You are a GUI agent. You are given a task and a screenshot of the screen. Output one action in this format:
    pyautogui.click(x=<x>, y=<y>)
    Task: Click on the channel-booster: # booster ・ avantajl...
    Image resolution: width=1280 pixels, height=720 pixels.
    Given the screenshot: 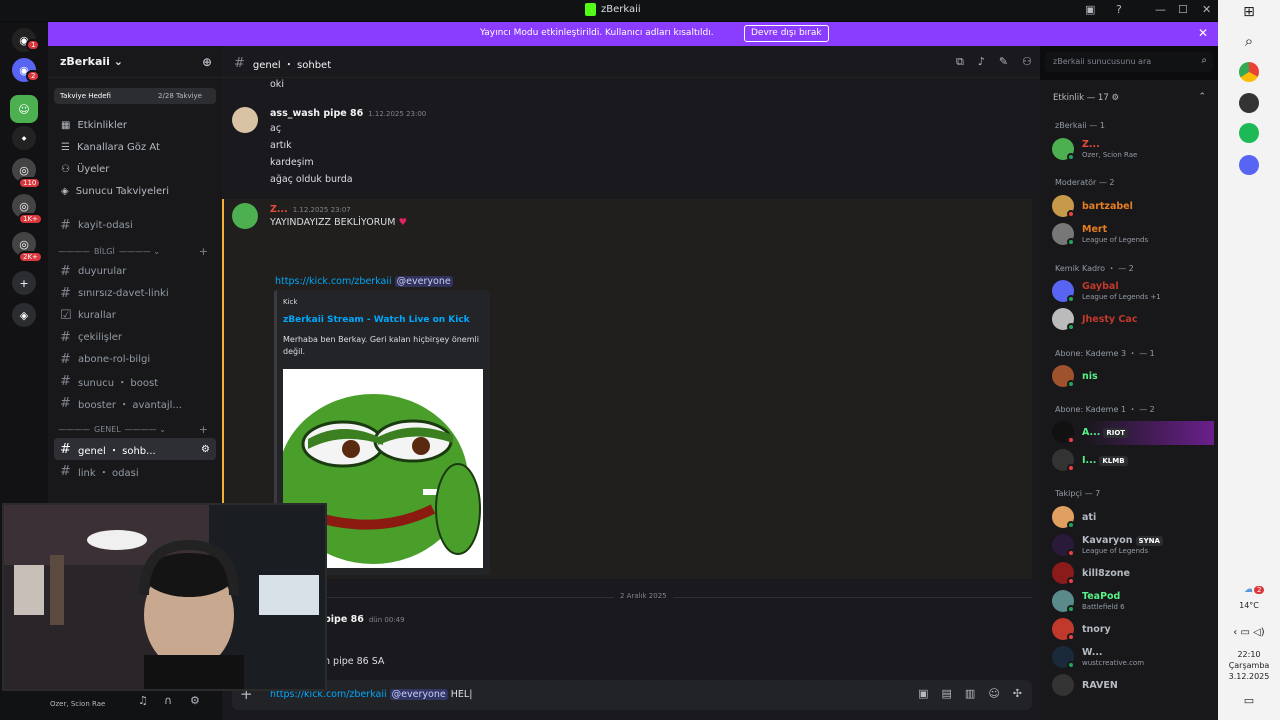 What is the action you would take?
    pyautogui.click(x=135, y=403)
    